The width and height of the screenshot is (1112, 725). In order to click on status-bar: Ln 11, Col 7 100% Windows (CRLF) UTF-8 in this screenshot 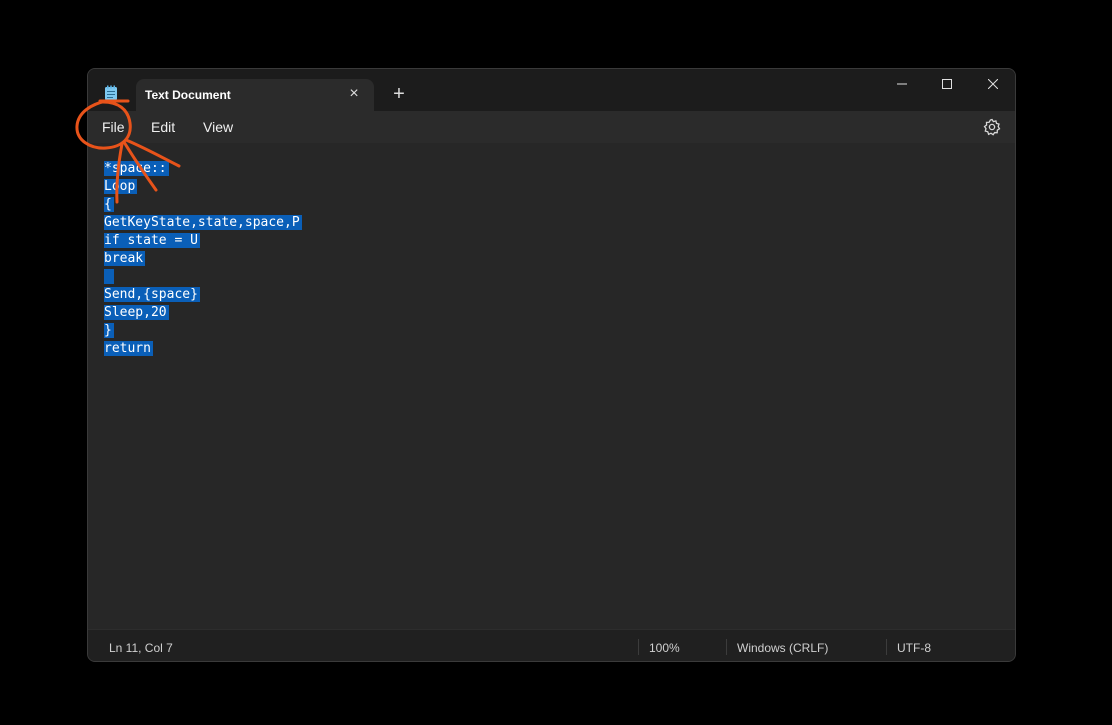, I will do `click(551, 645)`.